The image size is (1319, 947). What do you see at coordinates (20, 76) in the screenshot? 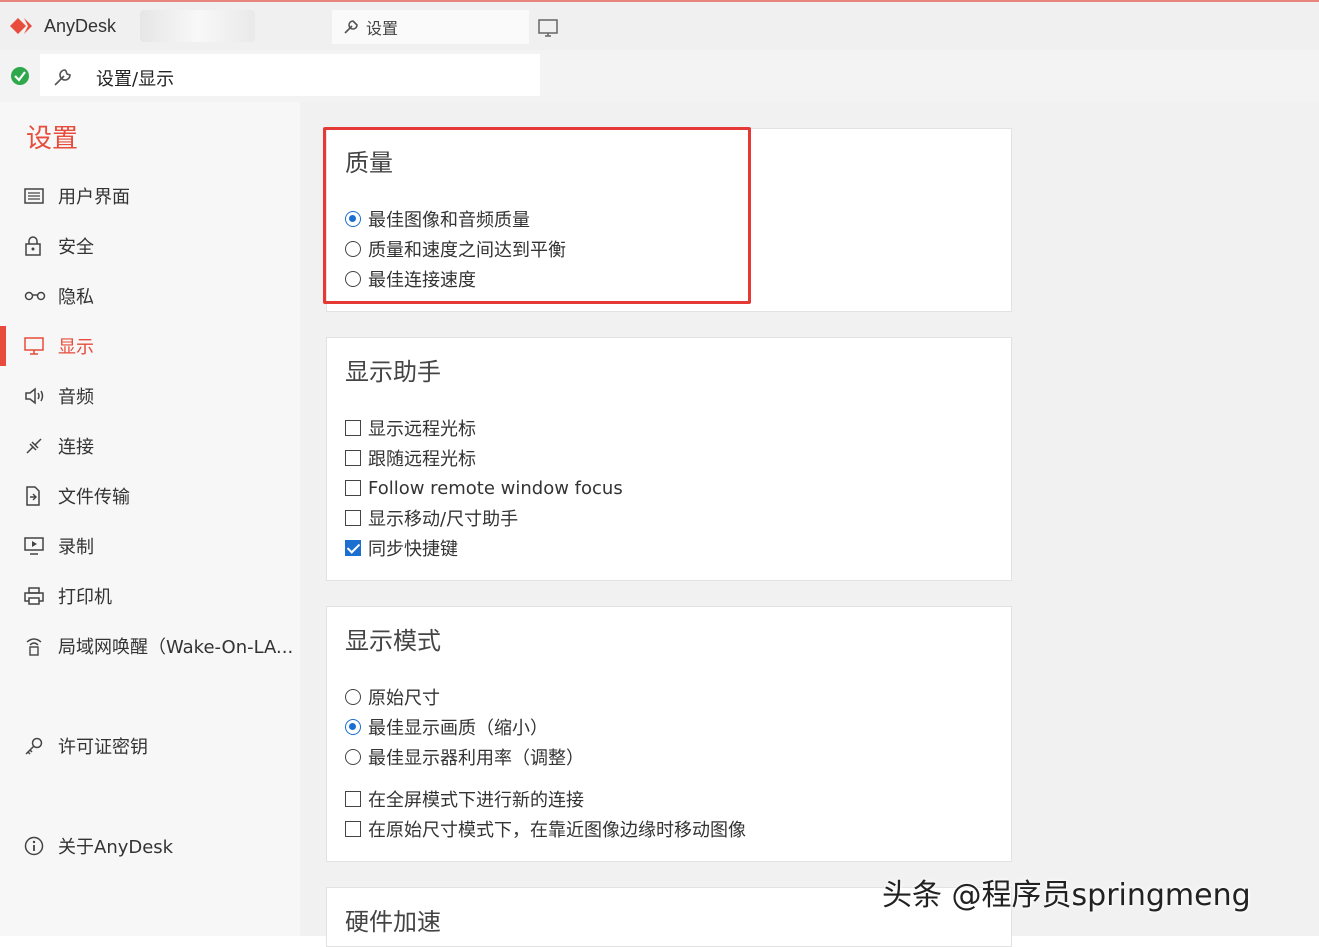
I see `connection-ok-icon` at bounding box center [20, 76].